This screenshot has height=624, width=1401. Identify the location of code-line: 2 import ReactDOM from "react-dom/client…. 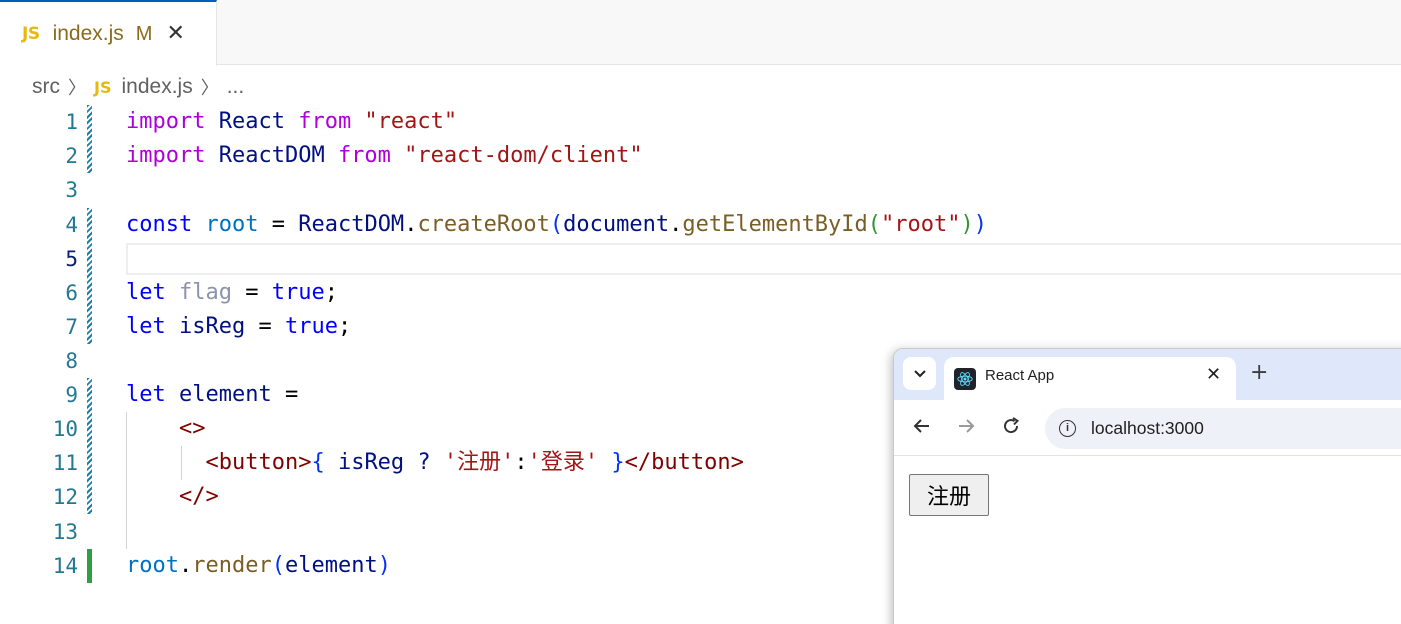
(700, 156).